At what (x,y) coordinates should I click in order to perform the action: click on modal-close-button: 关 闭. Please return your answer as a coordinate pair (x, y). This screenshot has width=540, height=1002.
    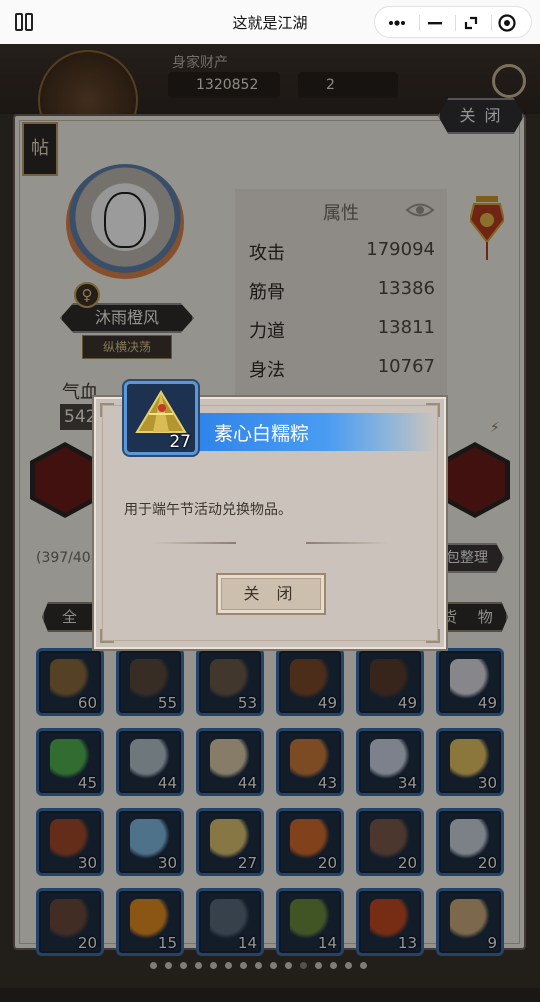
    Looking at the image, I should click on (271, 594).